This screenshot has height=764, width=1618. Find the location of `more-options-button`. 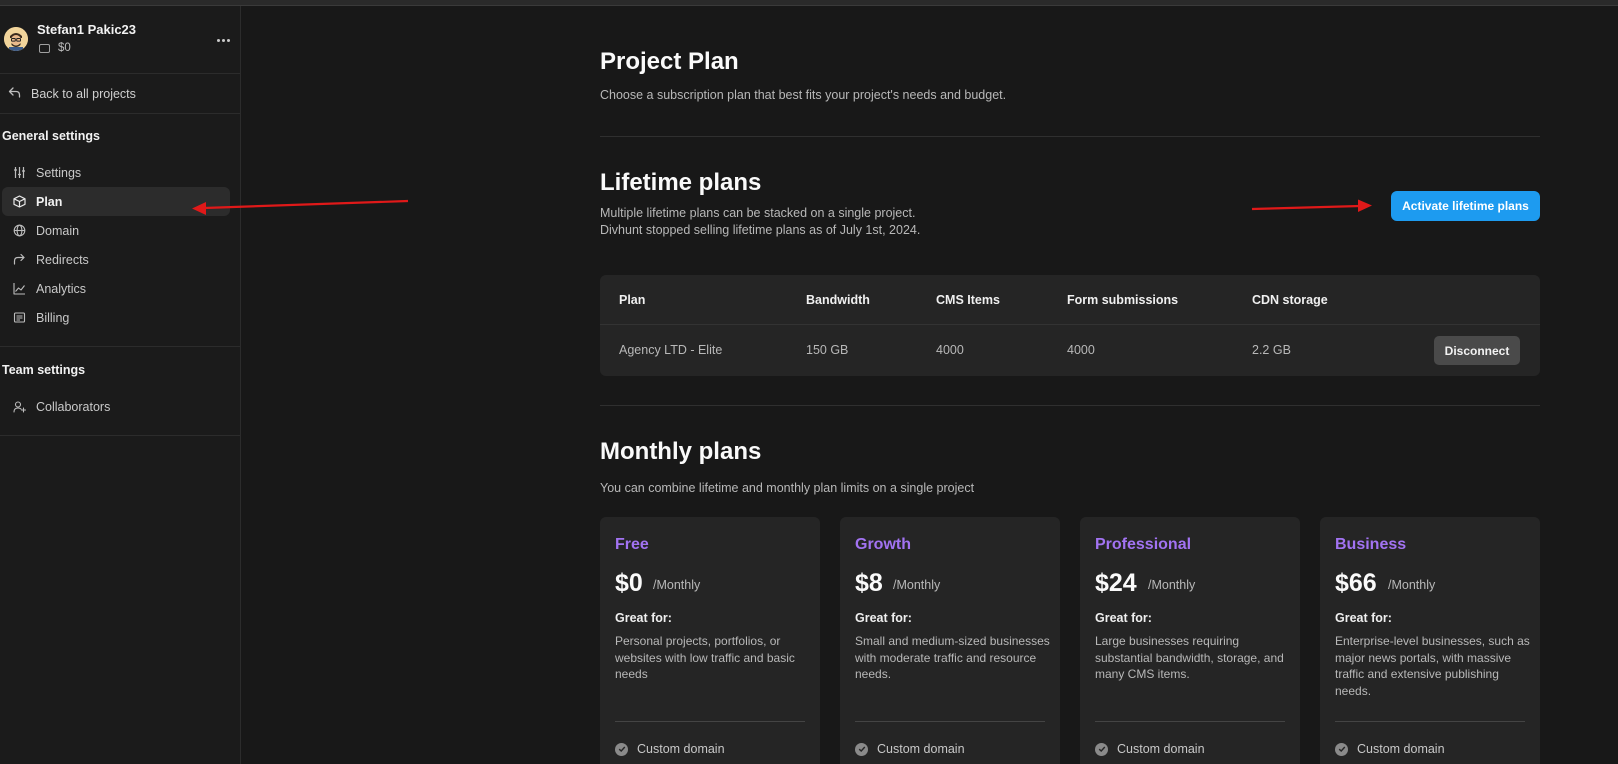

more-options-button is located at coordinates (223, 40).